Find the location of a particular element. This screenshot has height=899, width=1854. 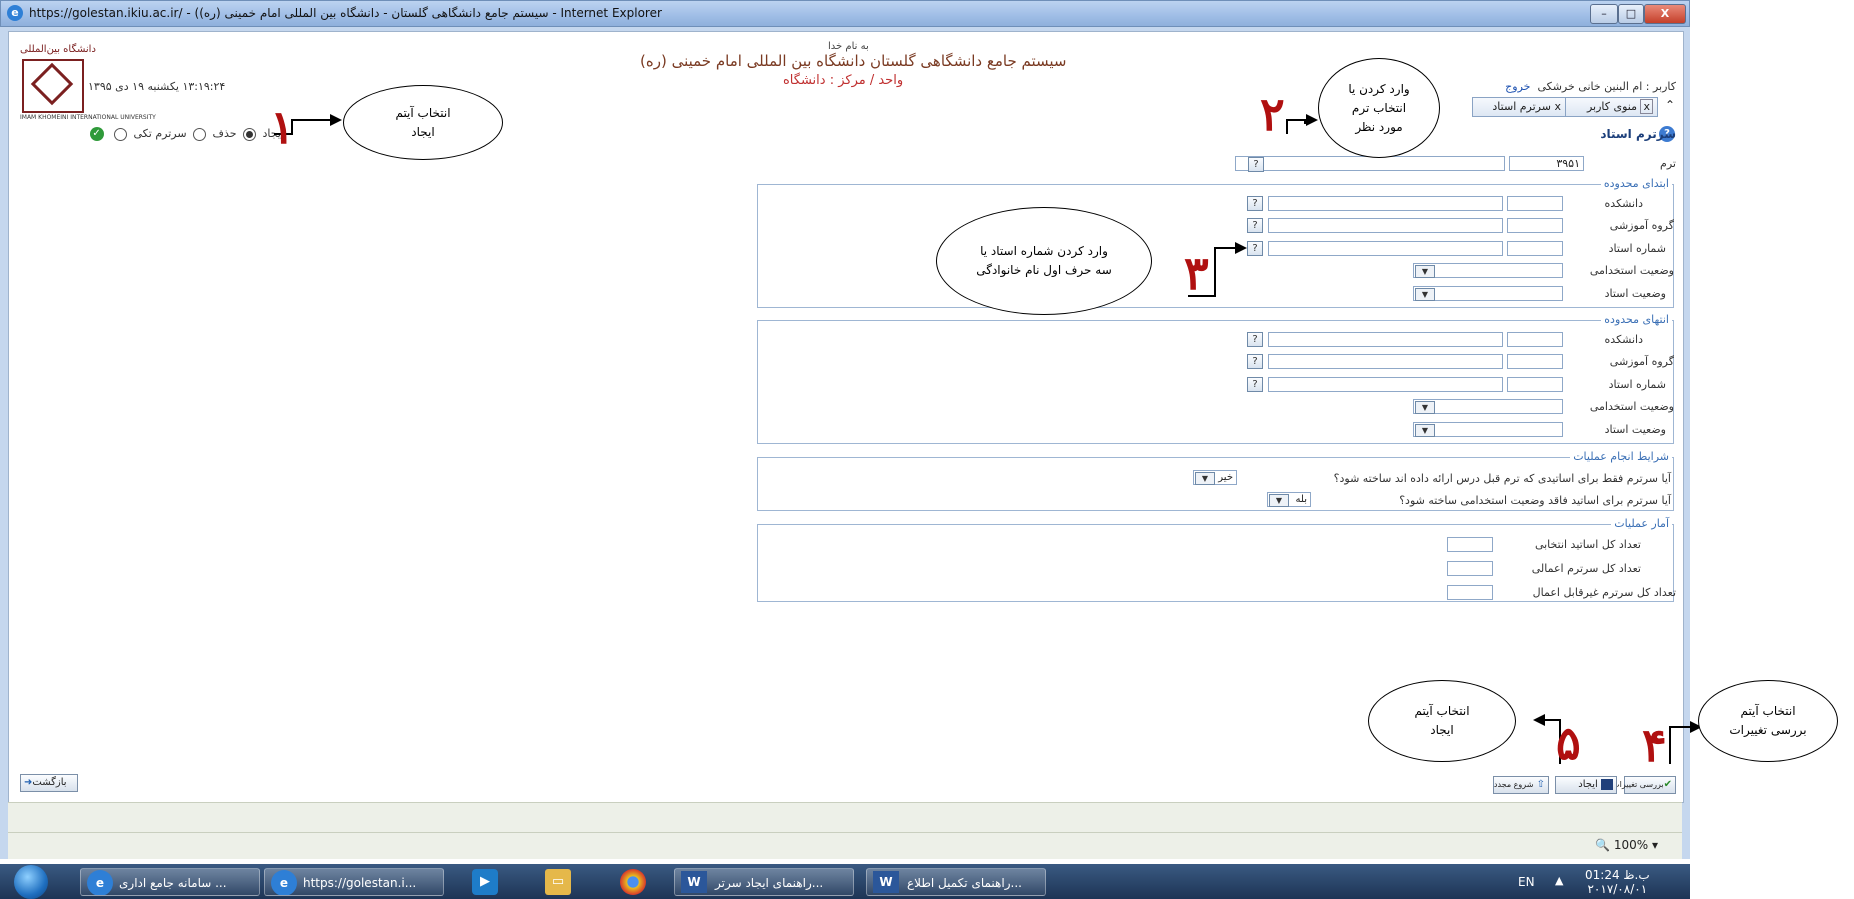

rs-faculty-code is located at coordinates (1535, 203).